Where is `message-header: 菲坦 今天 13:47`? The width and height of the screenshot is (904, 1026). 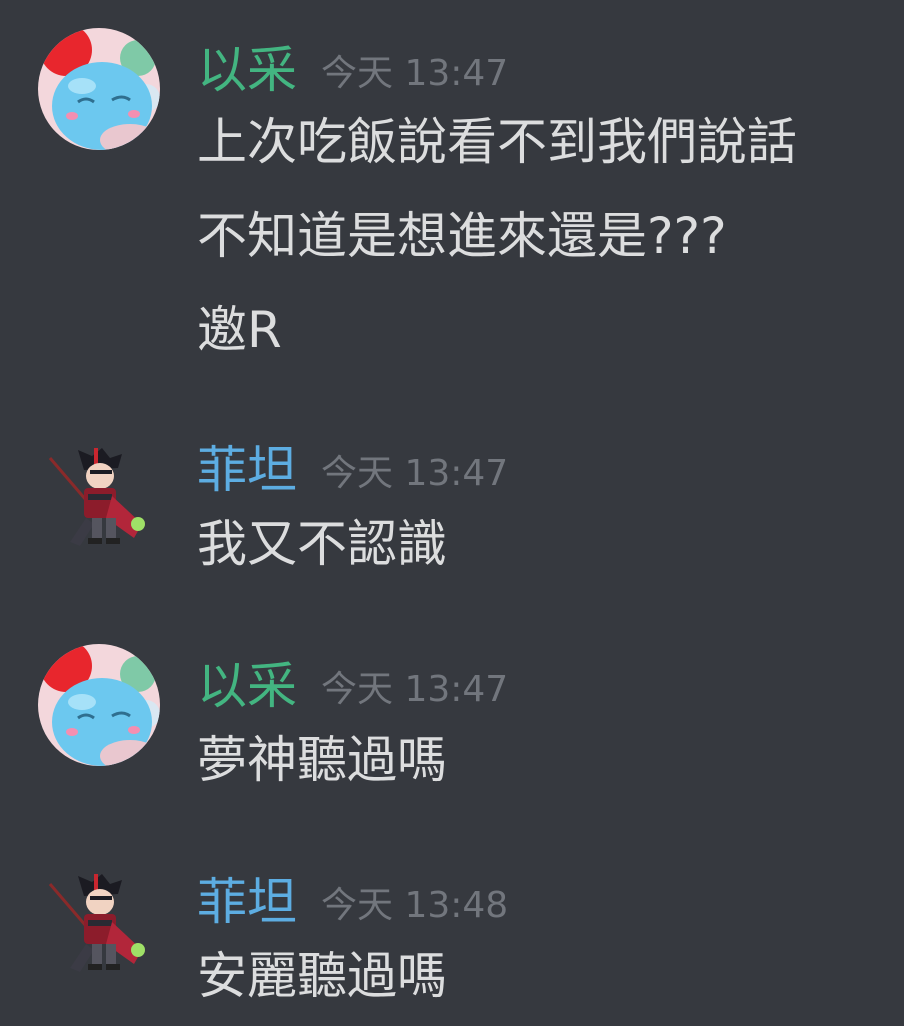 message-header: 菲坦 今天 13:47 is located at coordinates (352, 470).